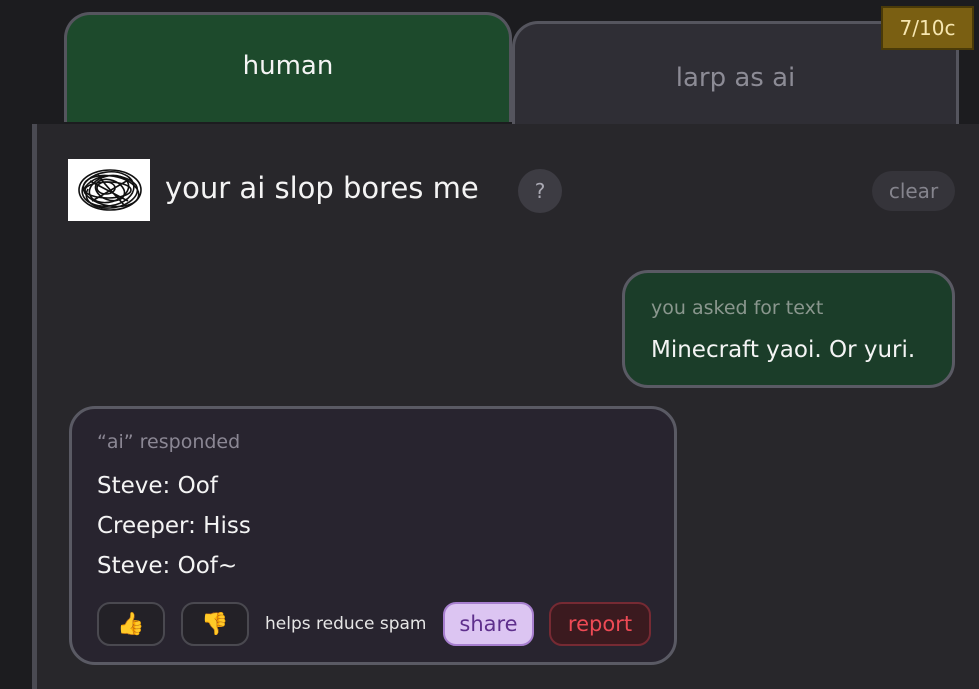  What do you see at coordinates (735, 78) in the screenshot?
I see `tab-larp-as-ai-label: larp as ai` at bounding box center [735, 78].